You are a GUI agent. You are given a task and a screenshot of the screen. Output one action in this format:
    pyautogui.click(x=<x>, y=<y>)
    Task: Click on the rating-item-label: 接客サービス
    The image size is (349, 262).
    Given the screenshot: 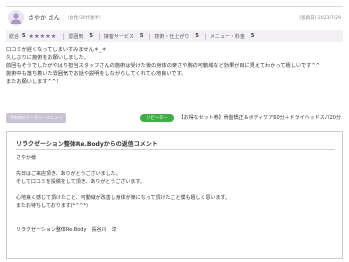 What is the action you would take?
    pyautogui.click(x=118, y=36)
    